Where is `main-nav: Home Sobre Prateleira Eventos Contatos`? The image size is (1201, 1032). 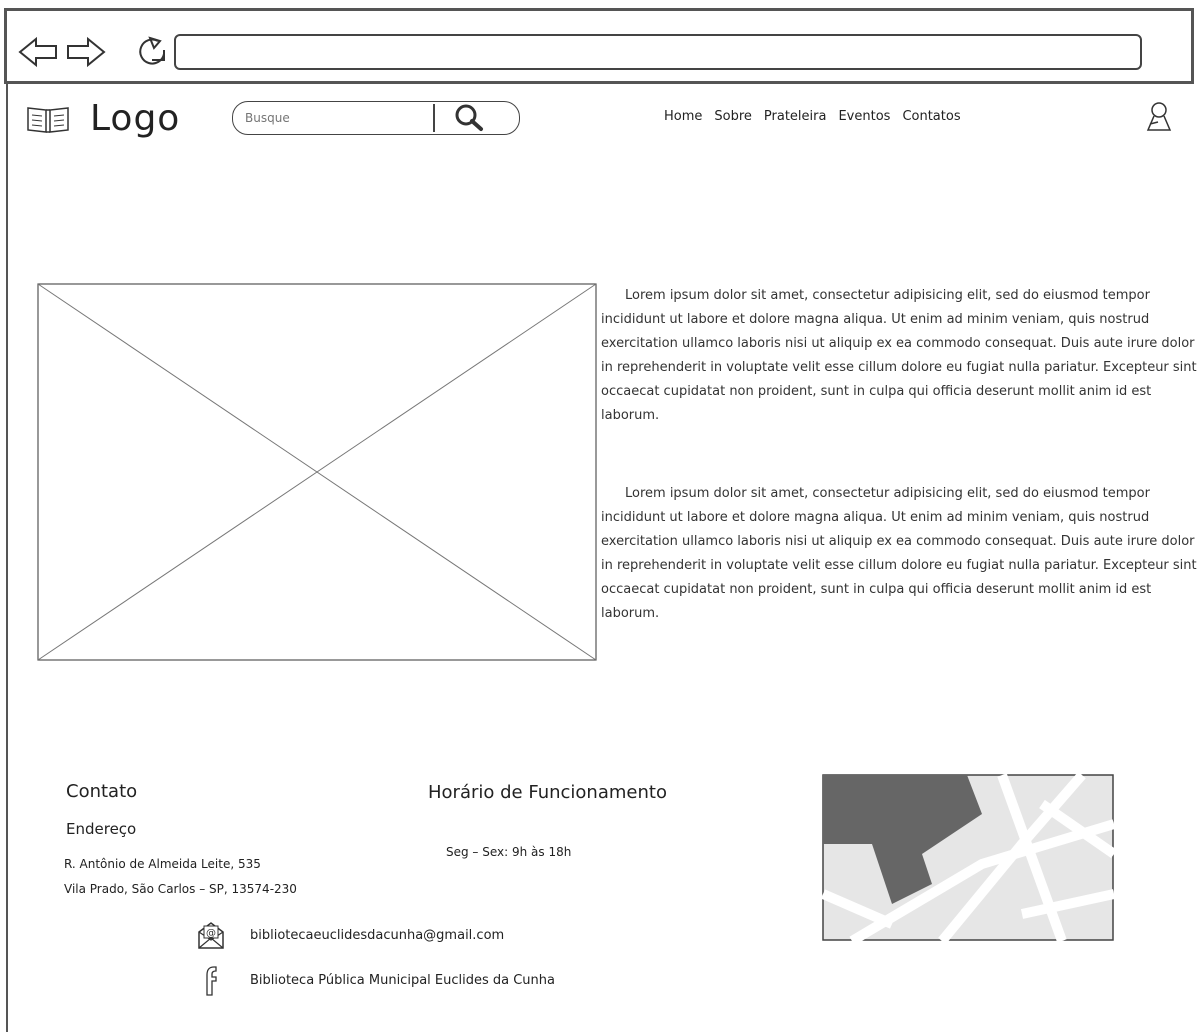 main-nav: Home Sobre Prateleira Eventos Contatos is located at coordinates (812, 116).